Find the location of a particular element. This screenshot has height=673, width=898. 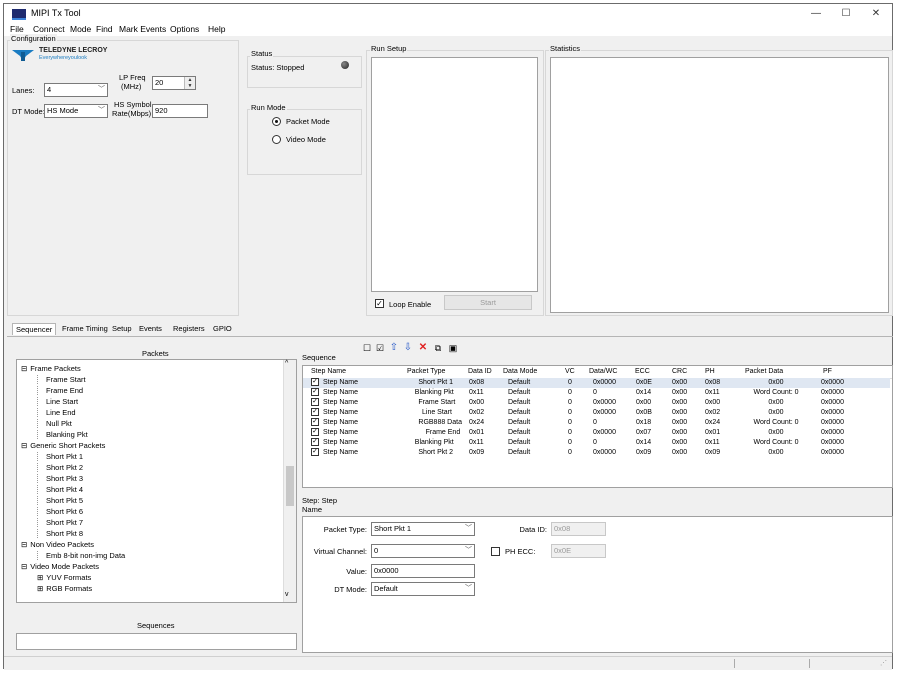

col-step-name: Step Name is located at coordinates (328, 371).